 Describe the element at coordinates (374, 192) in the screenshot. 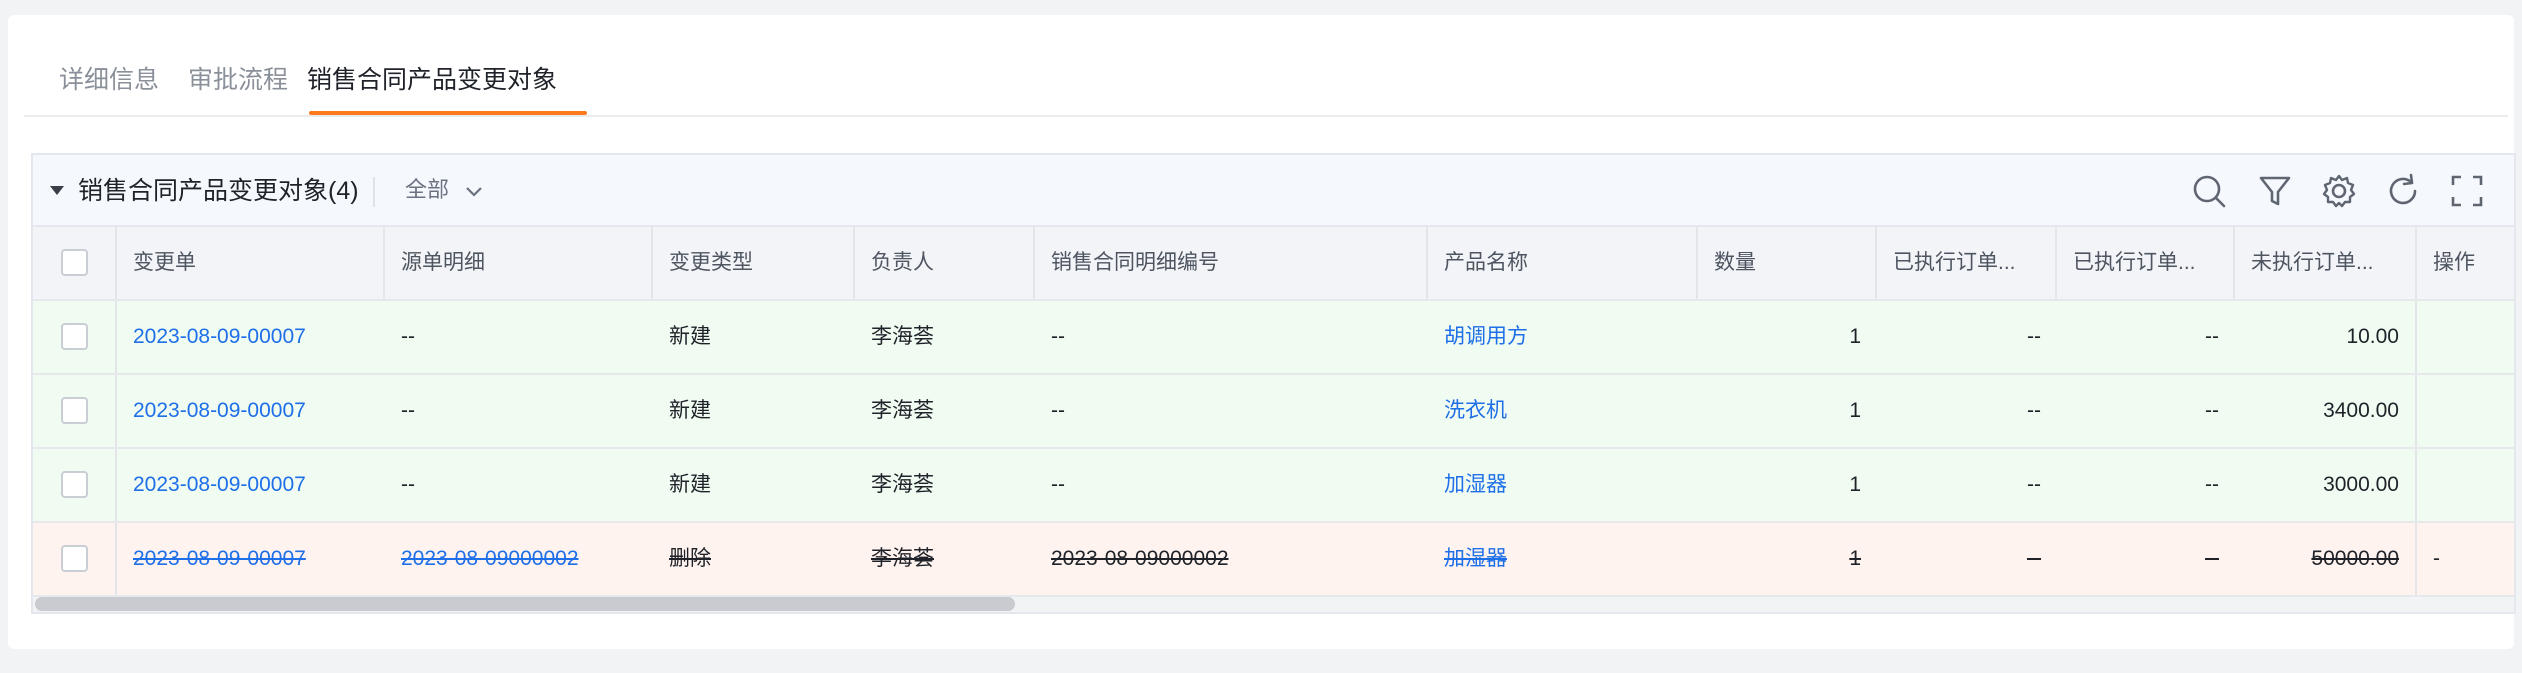

I see `toolbar-divider` at that location.